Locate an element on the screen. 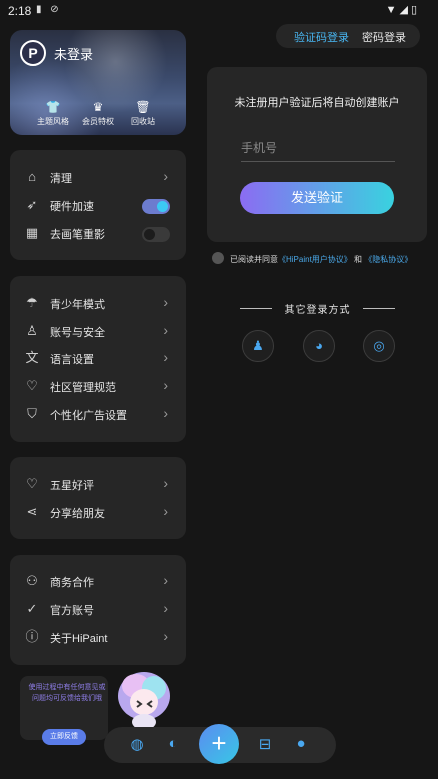 The image size is (438, 779). agreement-prefix: 已阅读并同意 is located at coordinates (254, 259).